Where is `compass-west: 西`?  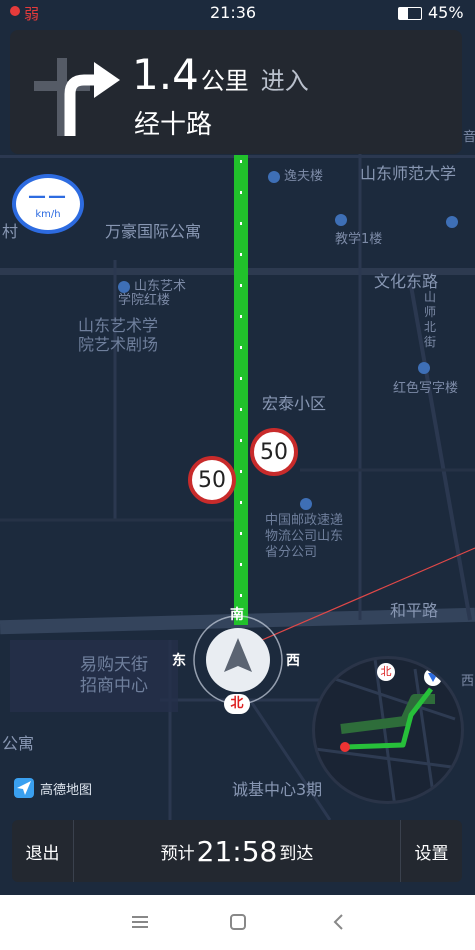 compass-west: 西 is located at coordinates (293, 661).